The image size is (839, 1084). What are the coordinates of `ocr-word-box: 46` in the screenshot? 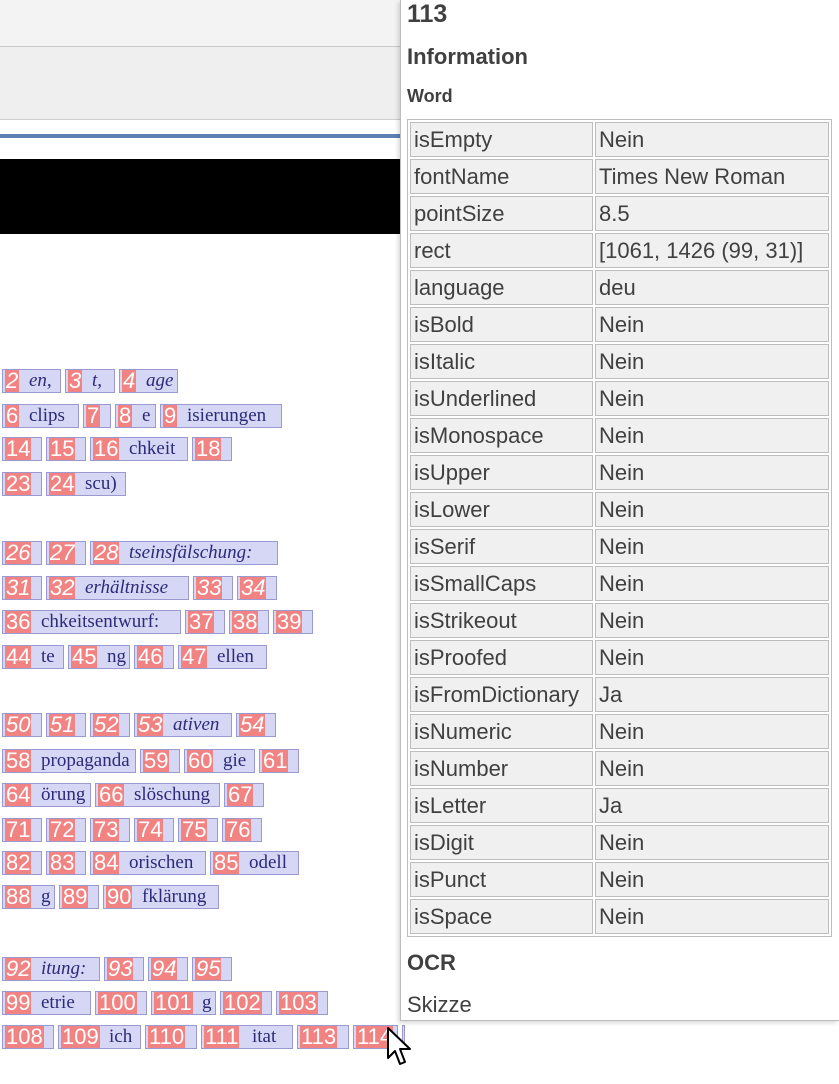 It's located at (154, 657).